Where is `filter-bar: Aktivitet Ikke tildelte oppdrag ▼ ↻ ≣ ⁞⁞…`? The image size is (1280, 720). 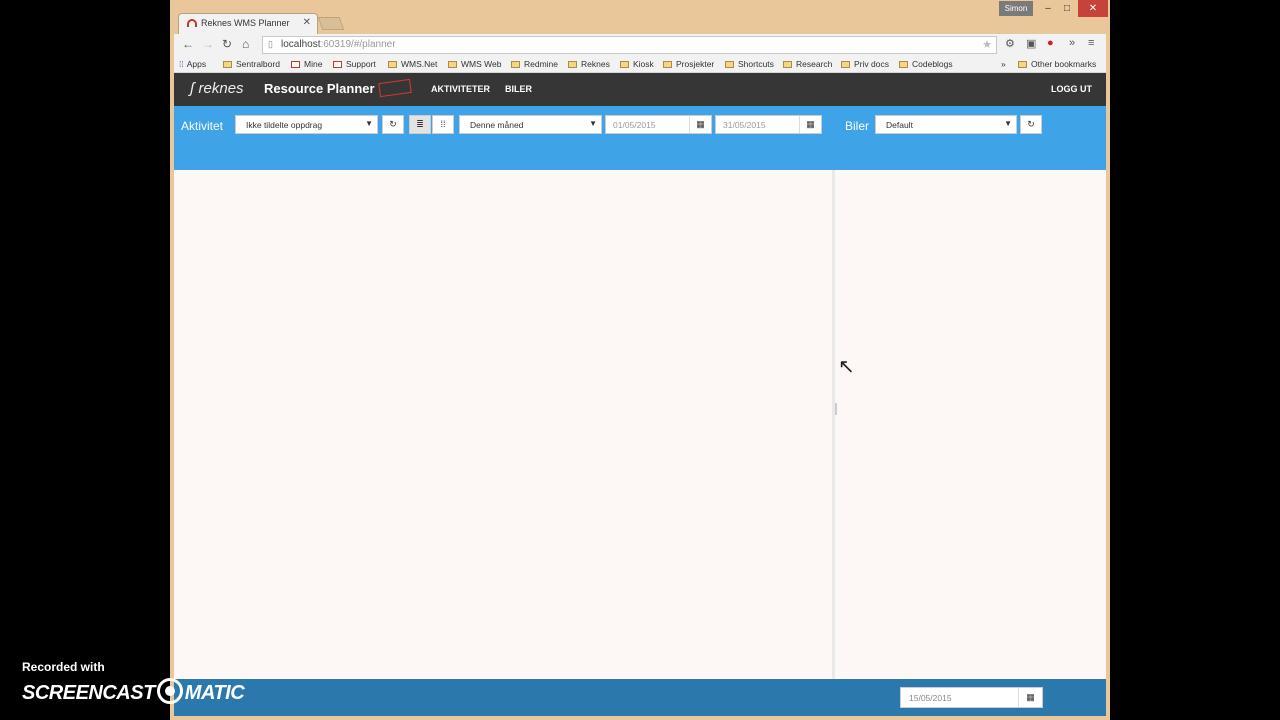
filter-bar: Aktivitet Ikke tildelte oppdrag ▼ ↻ ≣ ⁞⁞… is located at coordinates (640, 138).